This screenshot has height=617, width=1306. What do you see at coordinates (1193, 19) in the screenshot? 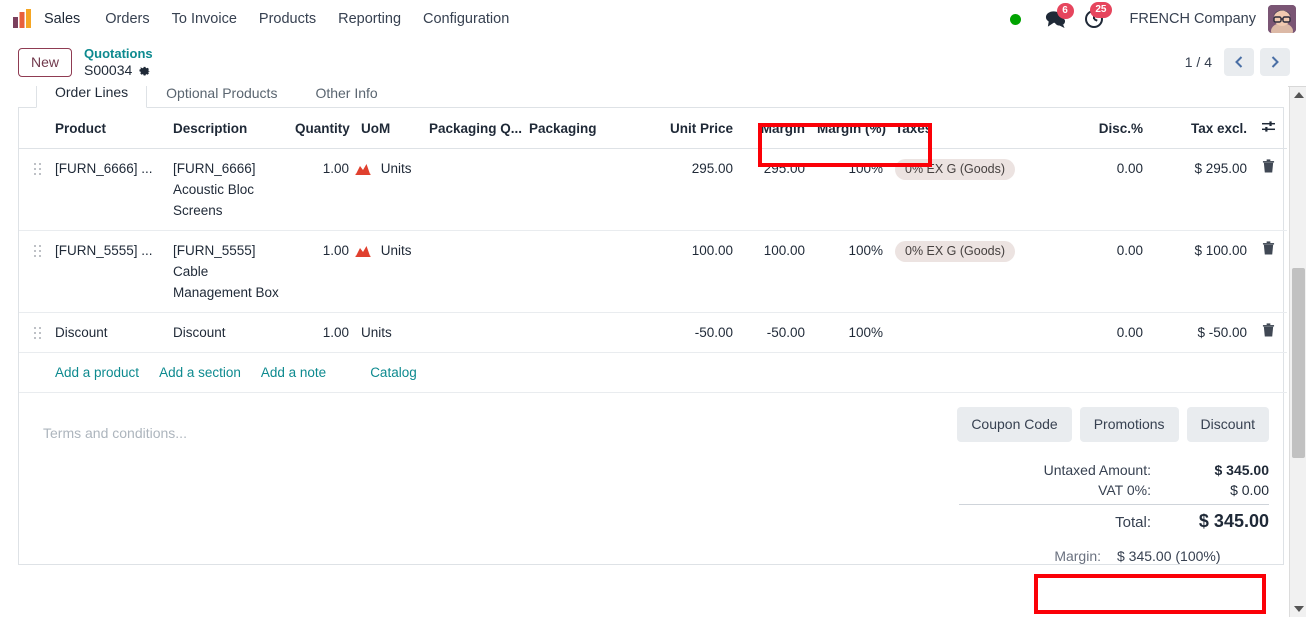
I see `company-name: FRENCH Company` at bounding box center [1193, 19].